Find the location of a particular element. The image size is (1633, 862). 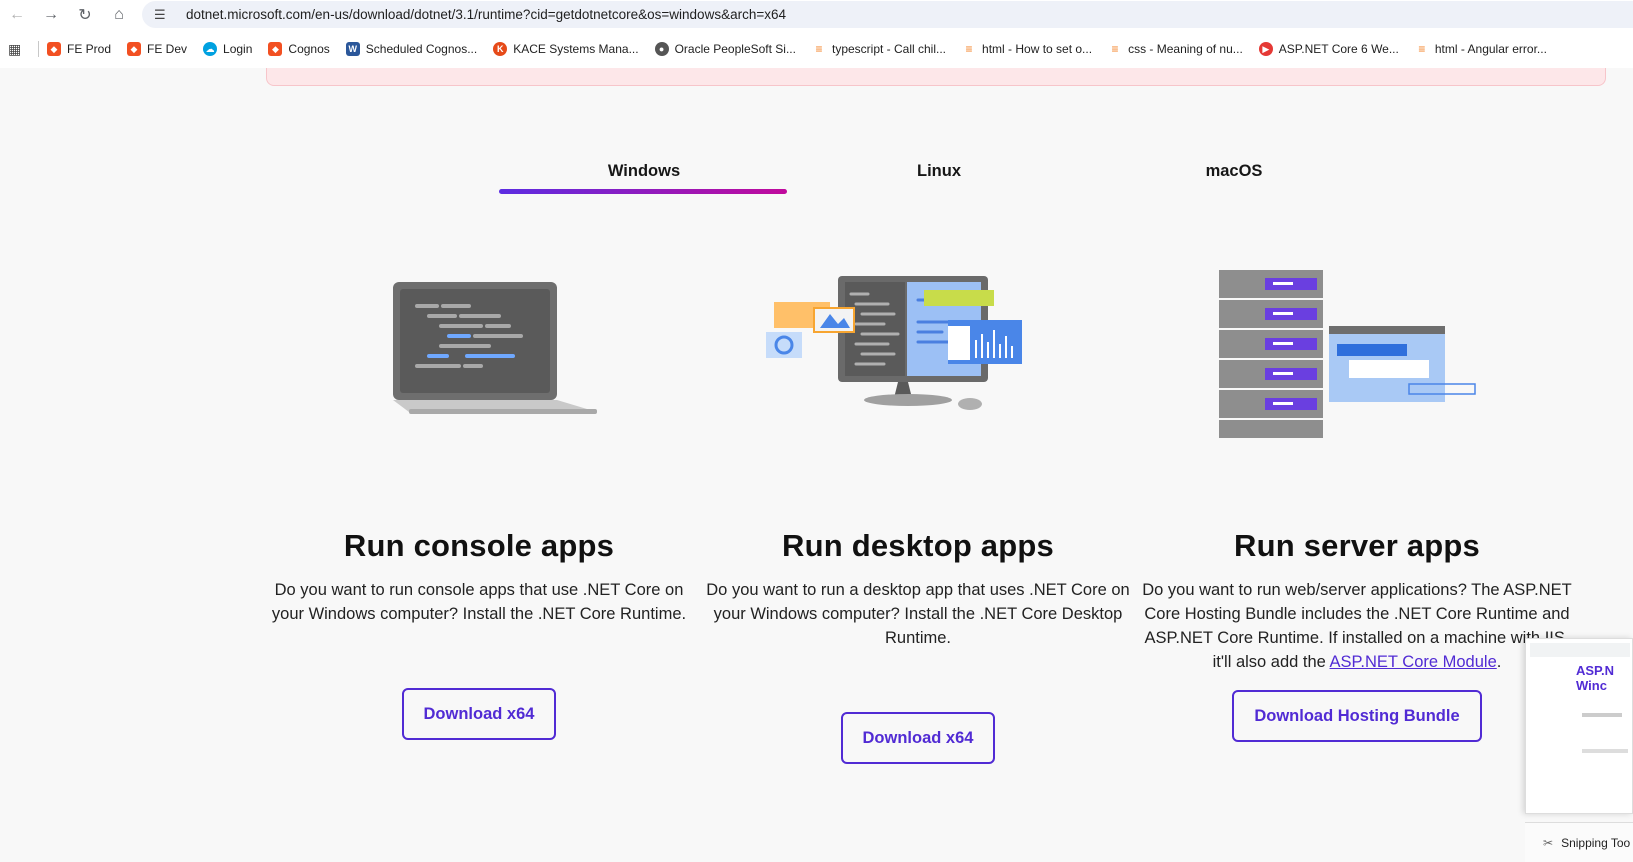

bookmark-label: Login is located at coordinates (238, 49).